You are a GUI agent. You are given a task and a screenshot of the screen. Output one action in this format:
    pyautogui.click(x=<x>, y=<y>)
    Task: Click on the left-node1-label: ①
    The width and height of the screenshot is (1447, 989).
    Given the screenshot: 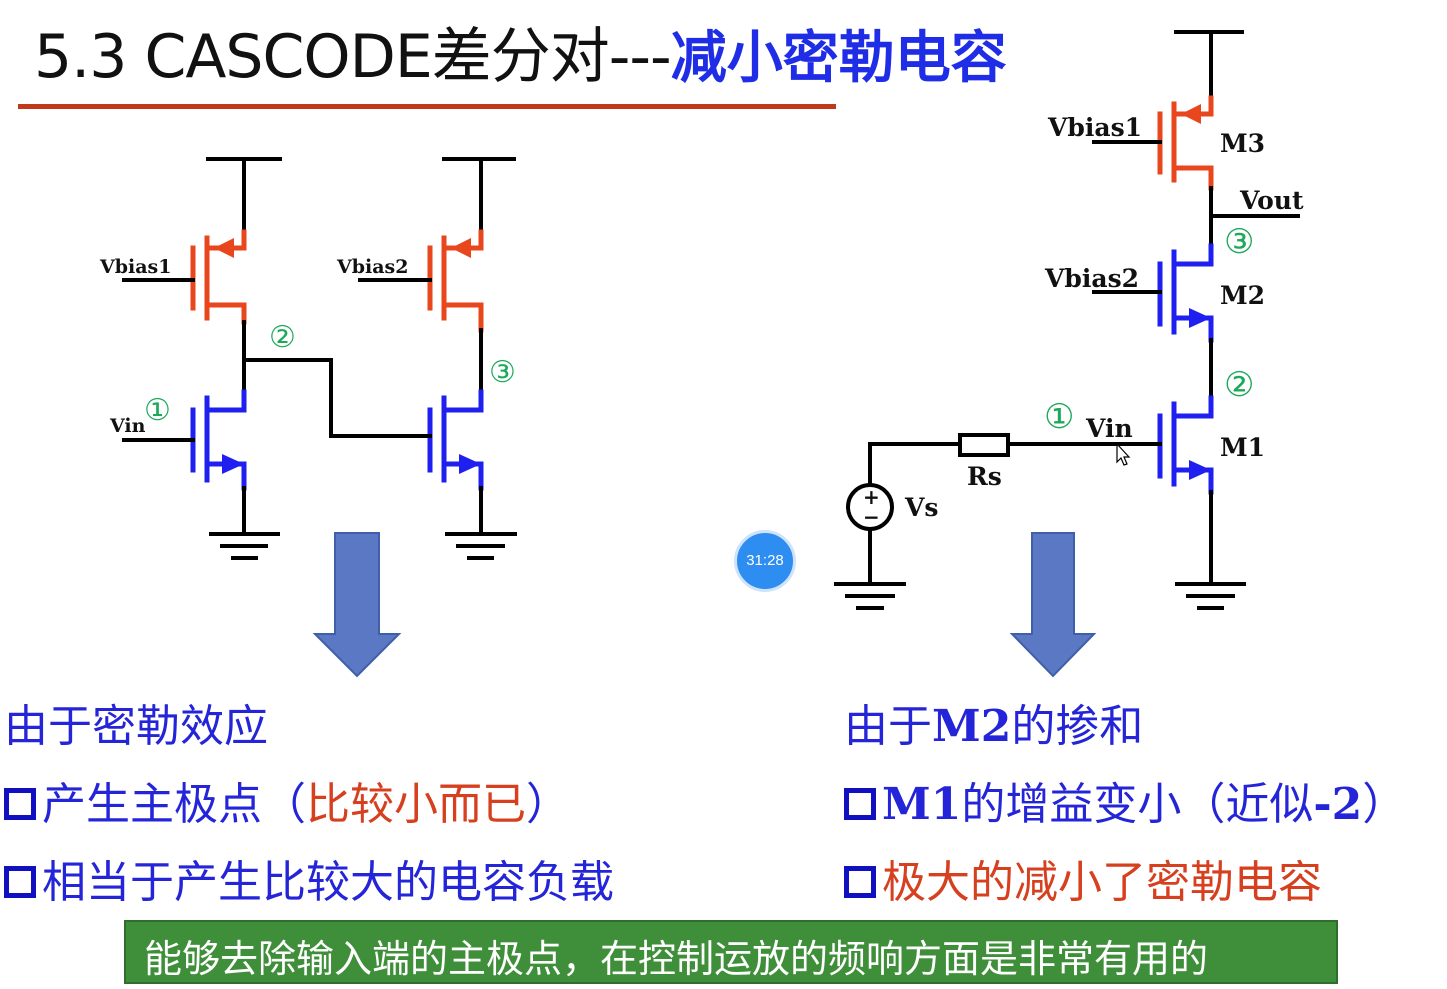 What is the action you would take?
    pyautogui.click(x=157, y=410)
    